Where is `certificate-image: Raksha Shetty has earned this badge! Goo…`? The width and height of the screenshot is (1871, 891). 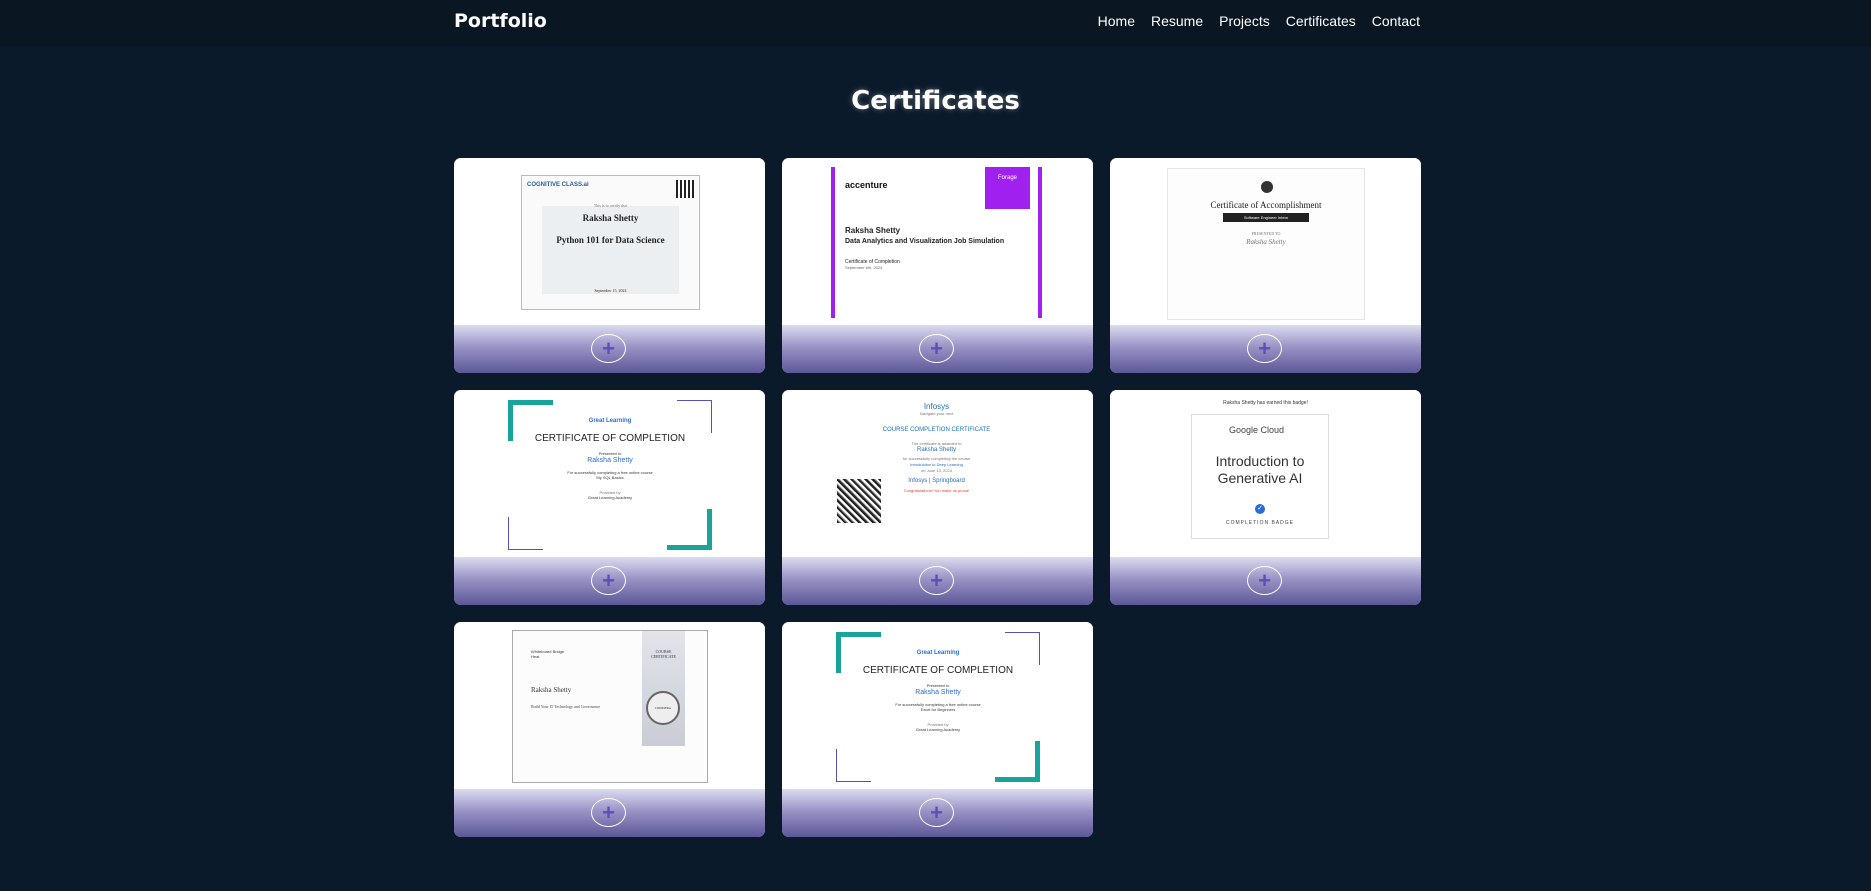 certificate-image: Raksha Shetty has earned this badge! Goo… is located at coordinates (1265, 473).